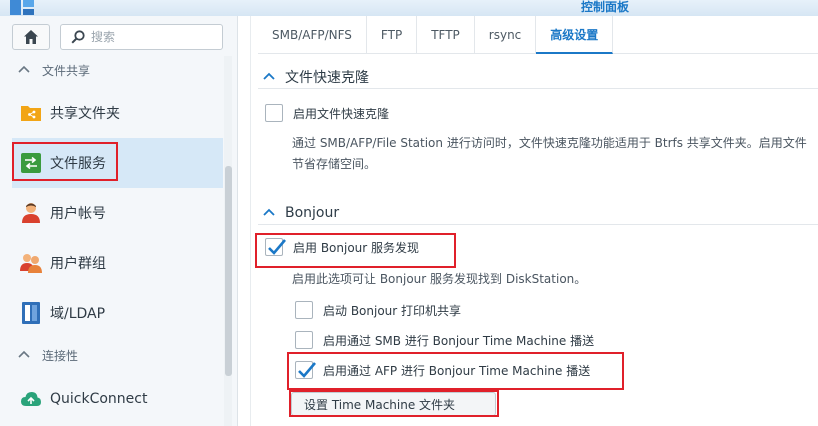 This screenshot has height=426, width=818. Describe the element at coordinates (439, 279) in the screenshot. I see `bonjour-description: 启用此选项可让 Bonjour 服务发现找到 DiskStation。` at that location.